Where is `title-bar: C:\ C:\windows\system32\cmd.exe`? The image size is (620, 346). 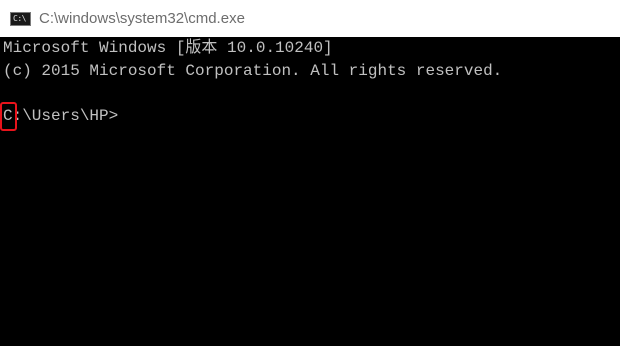
title-bar: C:\ C:\windows\system32\cmd.exe is located at coordinates (310, 18).